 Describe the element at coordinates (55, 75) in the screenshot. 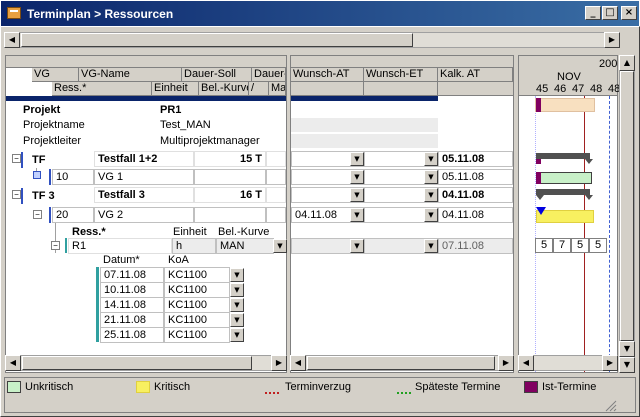

I see `col-vg: VG` at that location.